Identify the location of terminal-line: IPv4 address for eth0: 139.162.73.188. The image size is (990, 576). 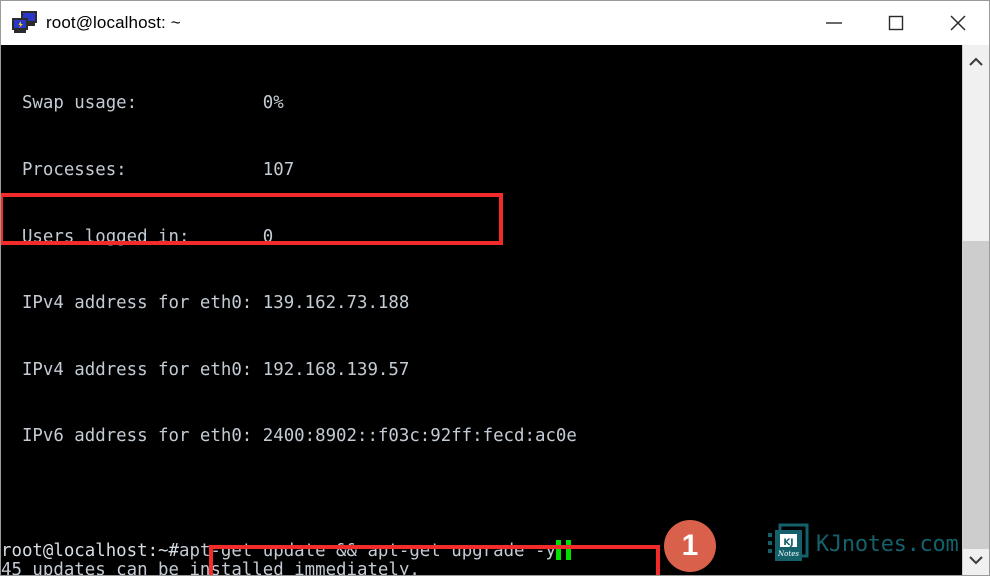
(205, 303).